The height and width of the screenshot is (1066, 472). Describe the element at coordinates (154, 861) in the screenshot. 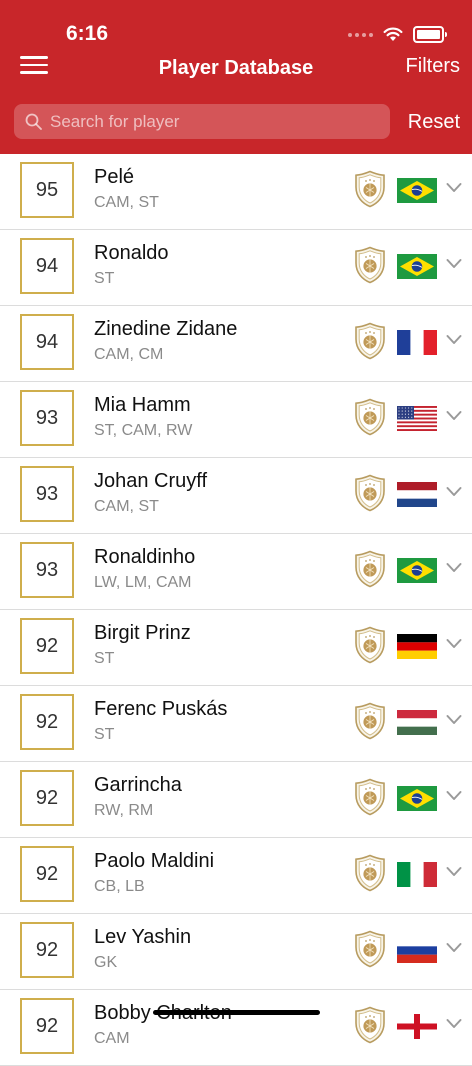

I see `player-name: Paolo Maldini` at that location.